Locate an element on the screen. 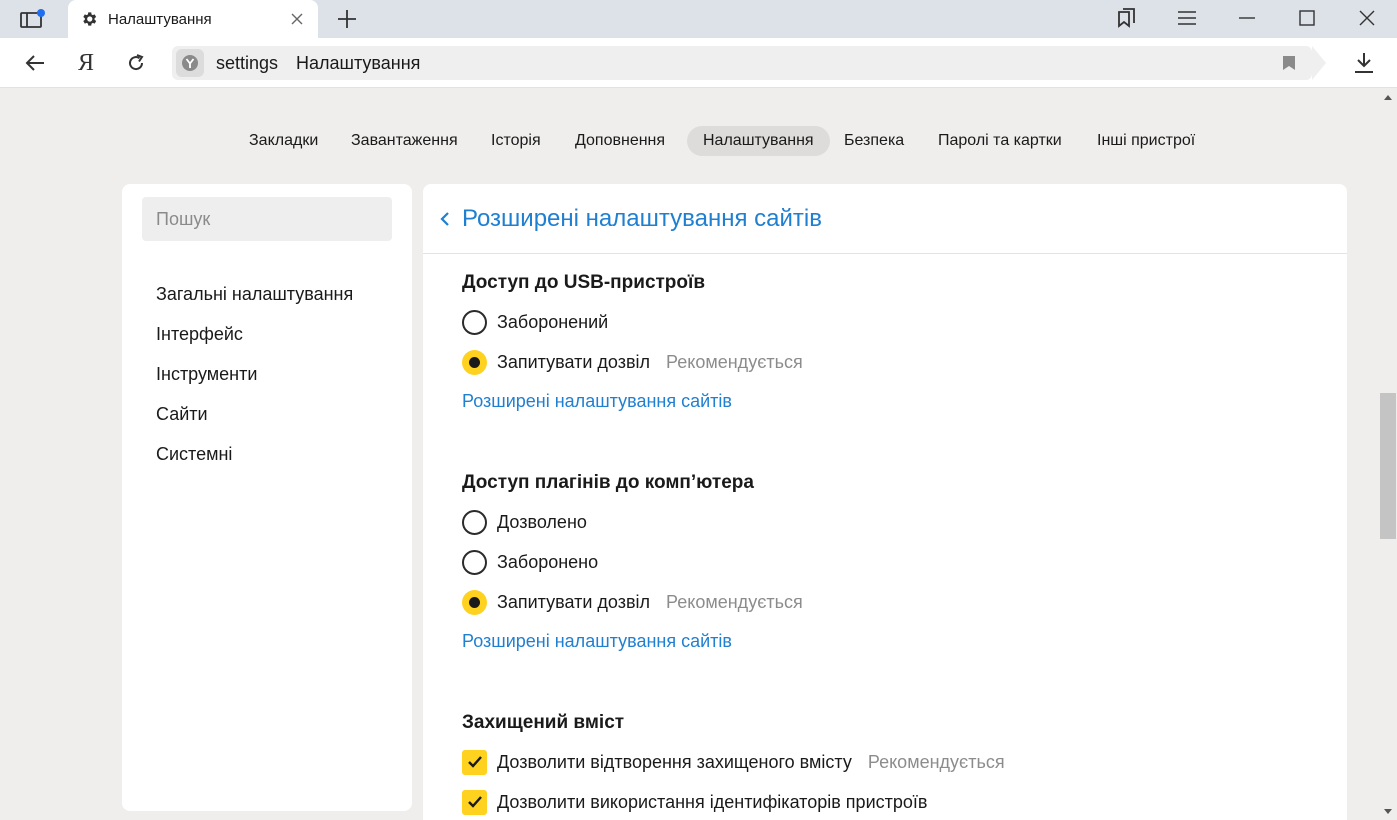 This screenshot has height=820, width=1397. new-tab-button is located at coordinates (347, 19).